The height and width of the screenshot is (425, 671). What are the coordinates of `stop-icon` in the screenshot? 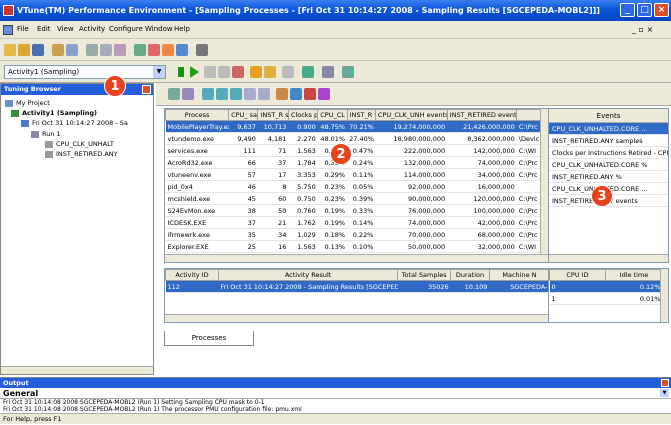 It's located at (224, 72).